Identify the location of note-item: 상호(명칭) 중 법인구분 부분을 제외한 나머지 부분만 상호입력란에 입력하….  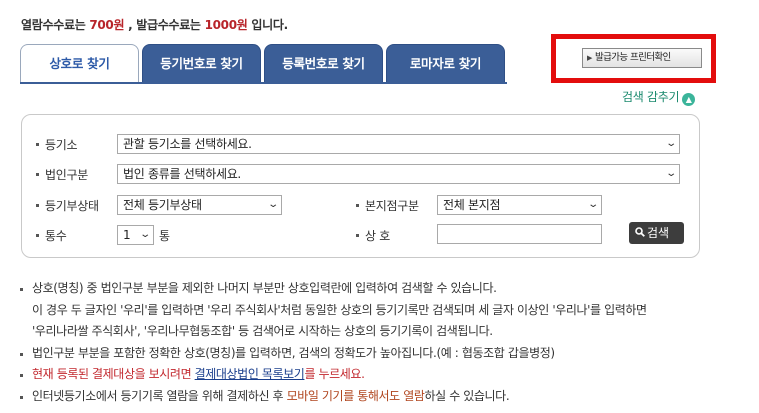
(380, 289).